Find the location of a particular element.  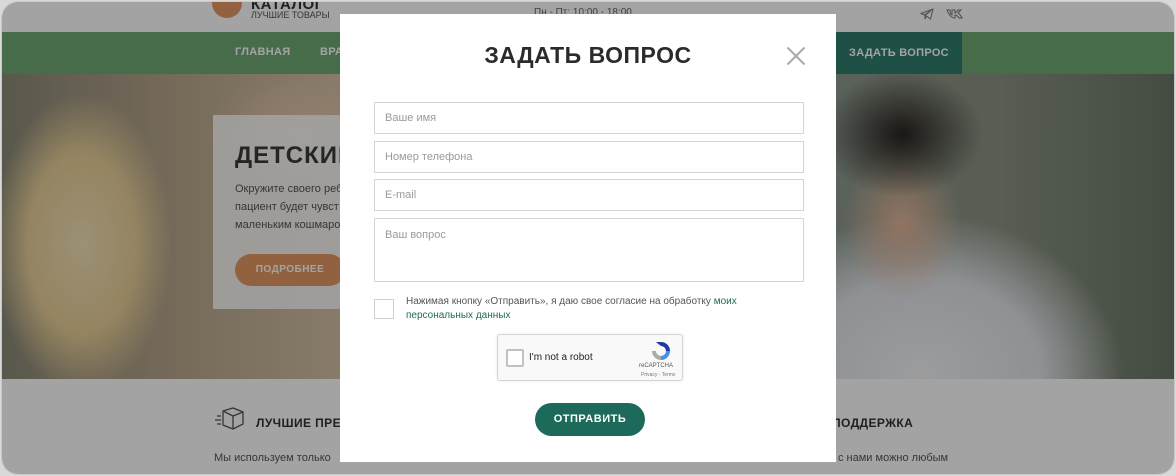

email-field is located at coordinates (589, 195).